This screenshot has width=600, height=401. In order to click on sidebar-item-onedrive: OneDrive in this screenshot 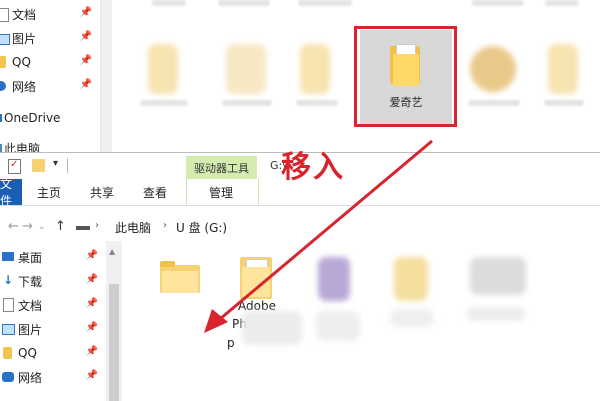, I will do `click(49, 118)`.